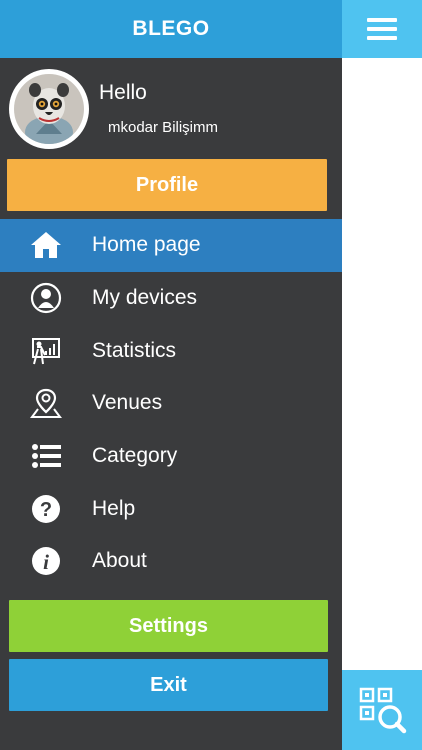 Image resolution: width=422 pixels, height=750 pixels. Describe the element at coordinates (119, 561) in the screenshot. I see `menu-item-label: About` at that location.